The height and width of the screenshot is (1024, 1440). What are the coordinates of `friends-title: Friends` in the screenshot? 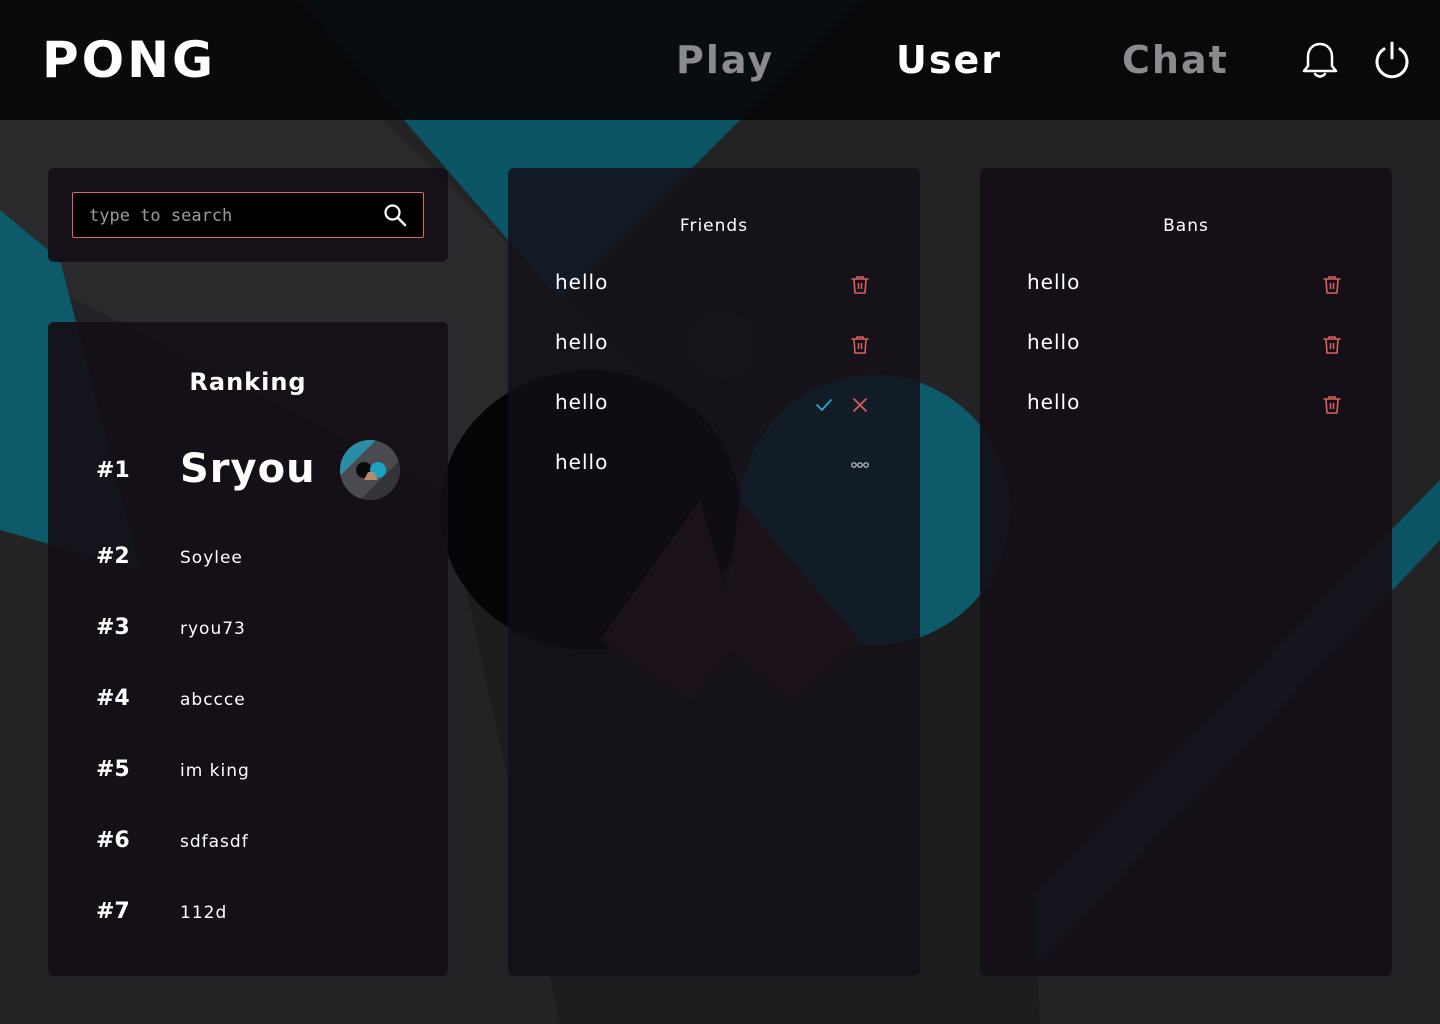 It's located at (714, 226).